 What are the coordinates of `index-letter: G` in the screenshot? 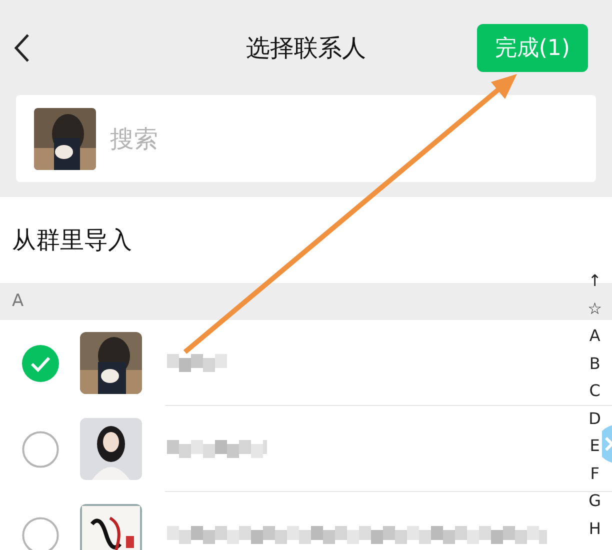 It's located at (595, 500).